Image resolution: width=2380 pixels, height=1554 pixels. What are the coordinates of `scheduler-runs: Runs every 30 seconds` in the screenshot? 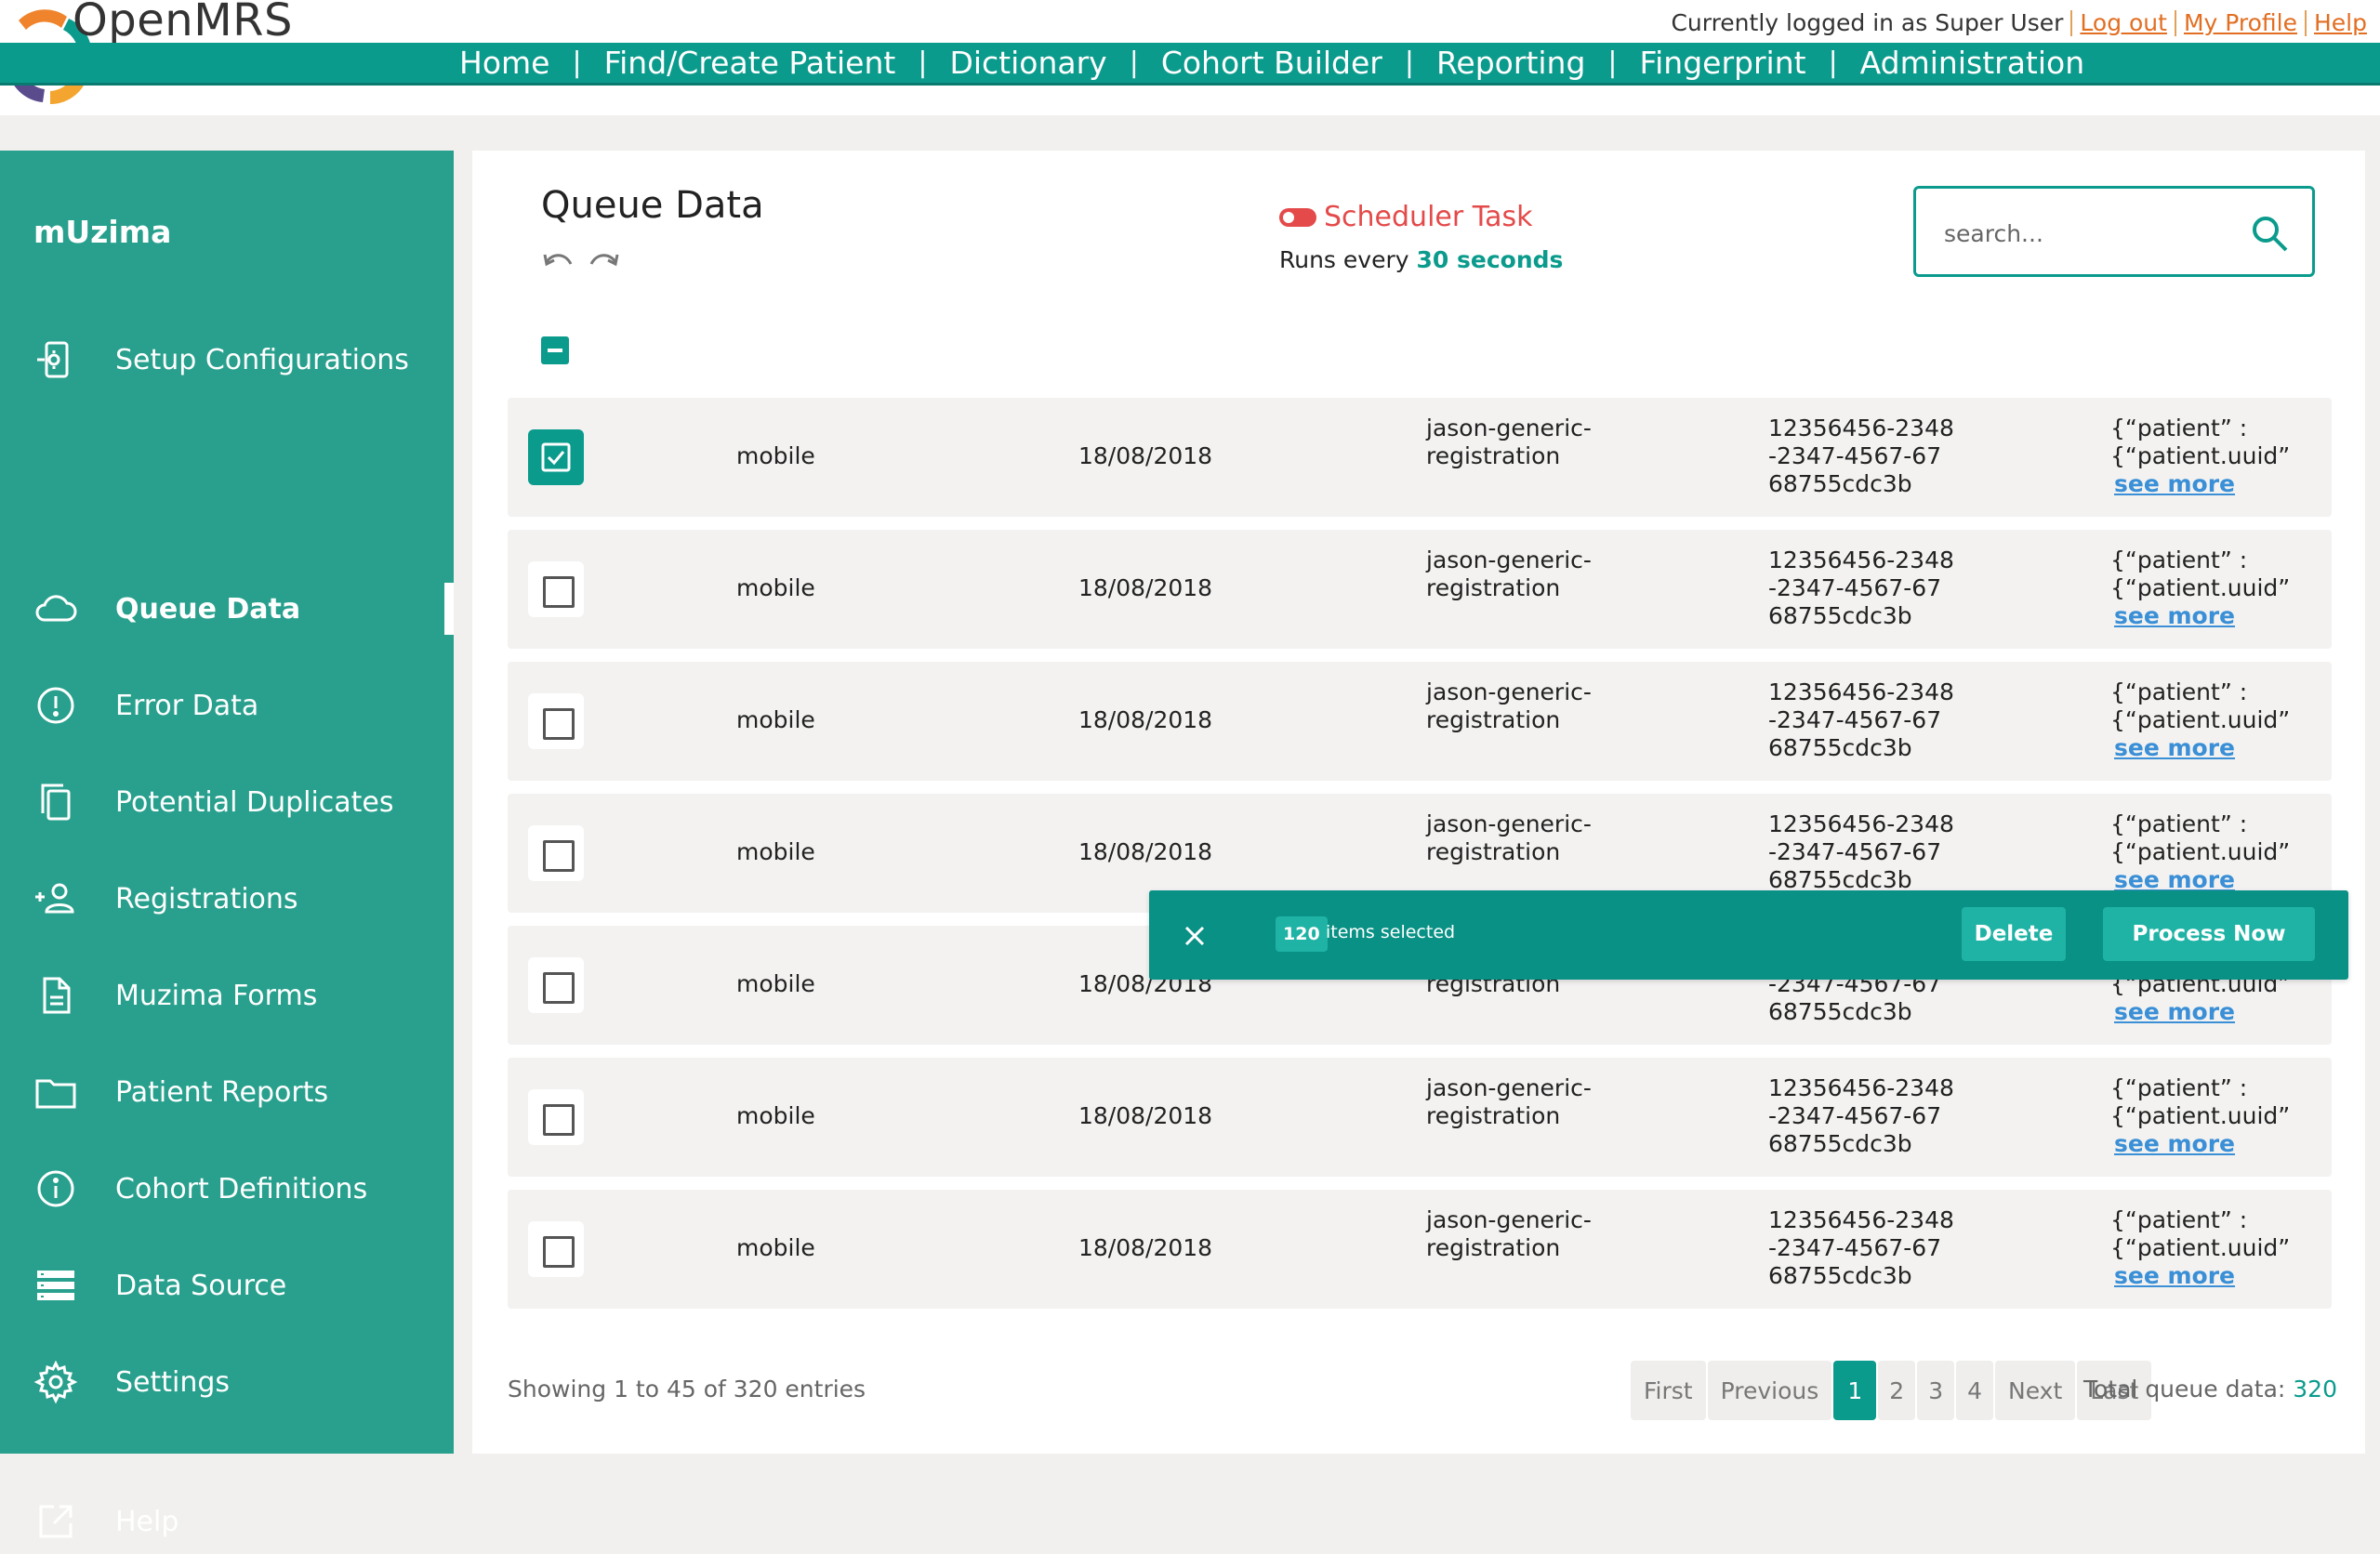 It's located at (1428, 259).